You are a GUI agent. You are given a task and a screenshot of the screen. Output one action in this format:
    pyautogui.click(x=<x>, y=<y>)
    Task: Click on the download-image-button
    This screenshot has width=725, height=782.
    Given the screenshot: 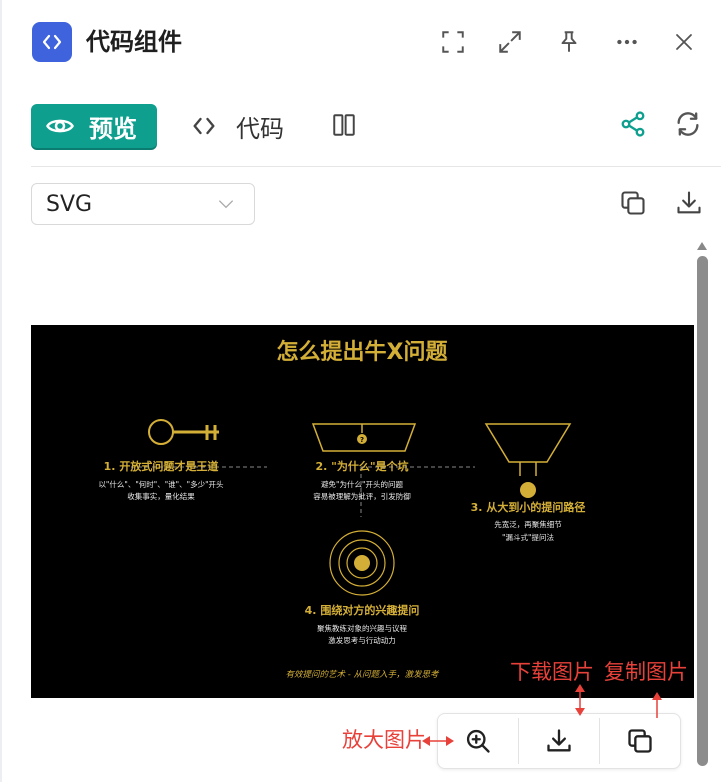 What is the action you would take?
    pyautogui.click(x=559, y=741)
    